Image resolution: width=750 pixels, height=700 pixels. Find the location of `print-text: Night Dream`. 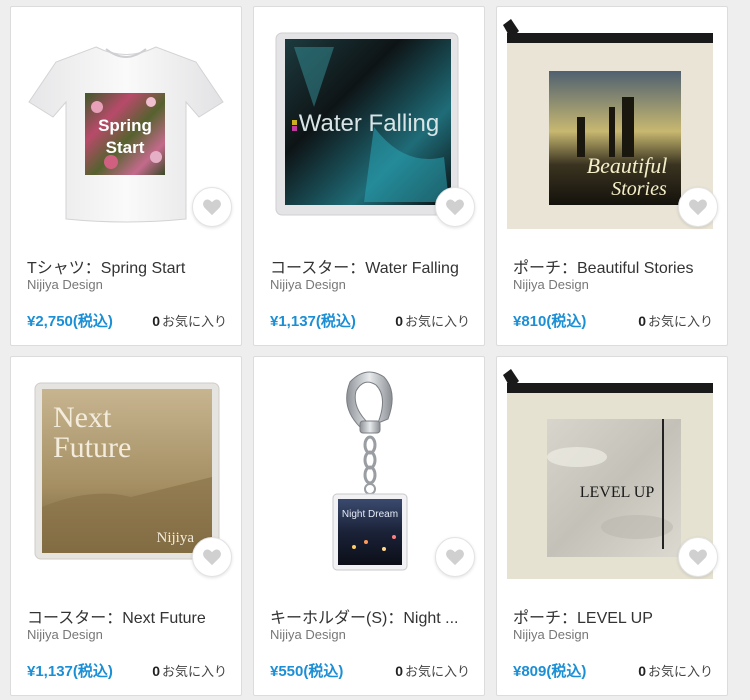

print-text: Night Dream is located at coordinates (370, 514).